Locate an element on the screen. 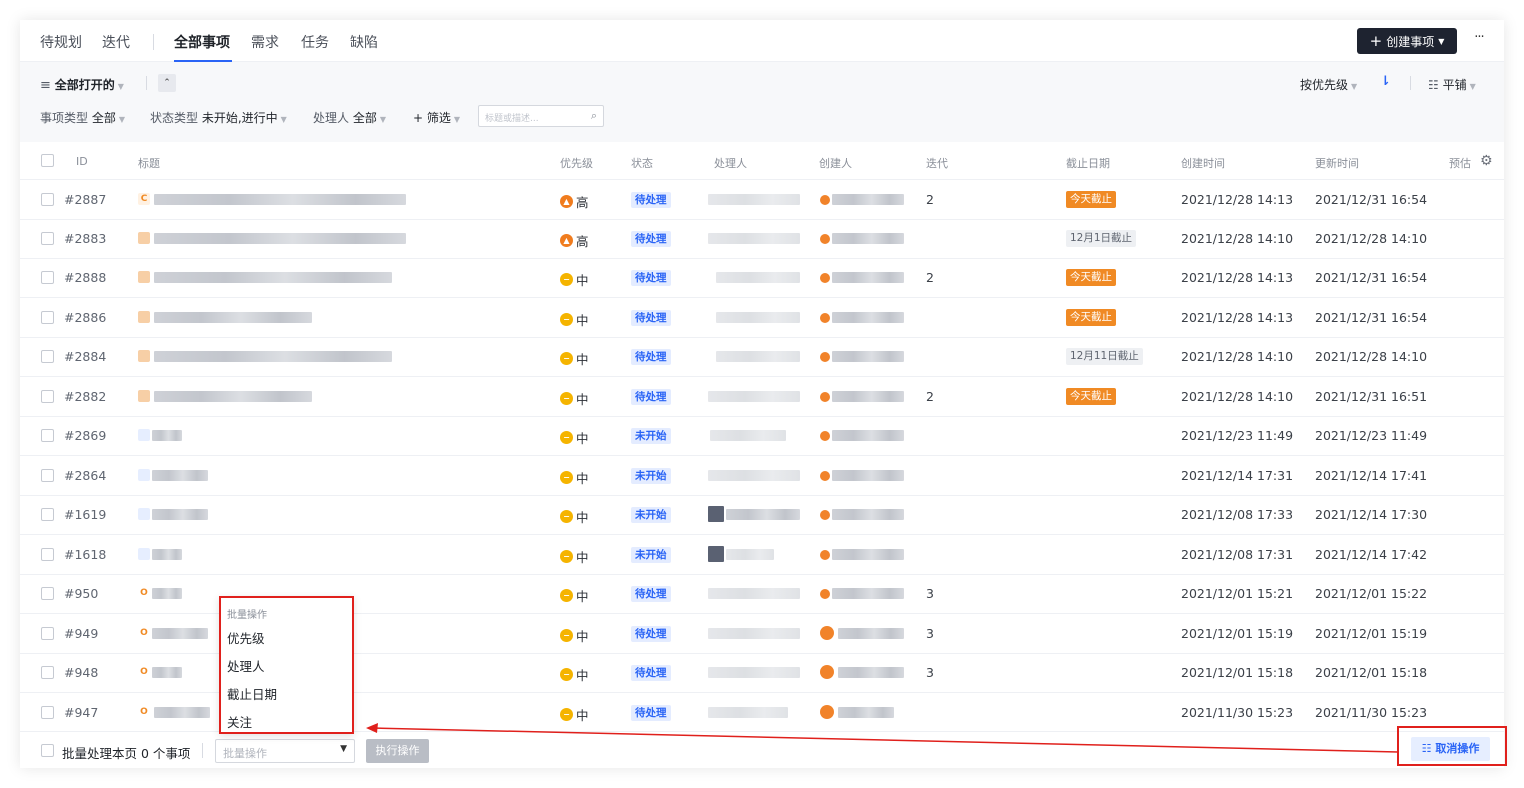  batch-menu-item-priority: 优先级 is located at coordinates (246, 637).